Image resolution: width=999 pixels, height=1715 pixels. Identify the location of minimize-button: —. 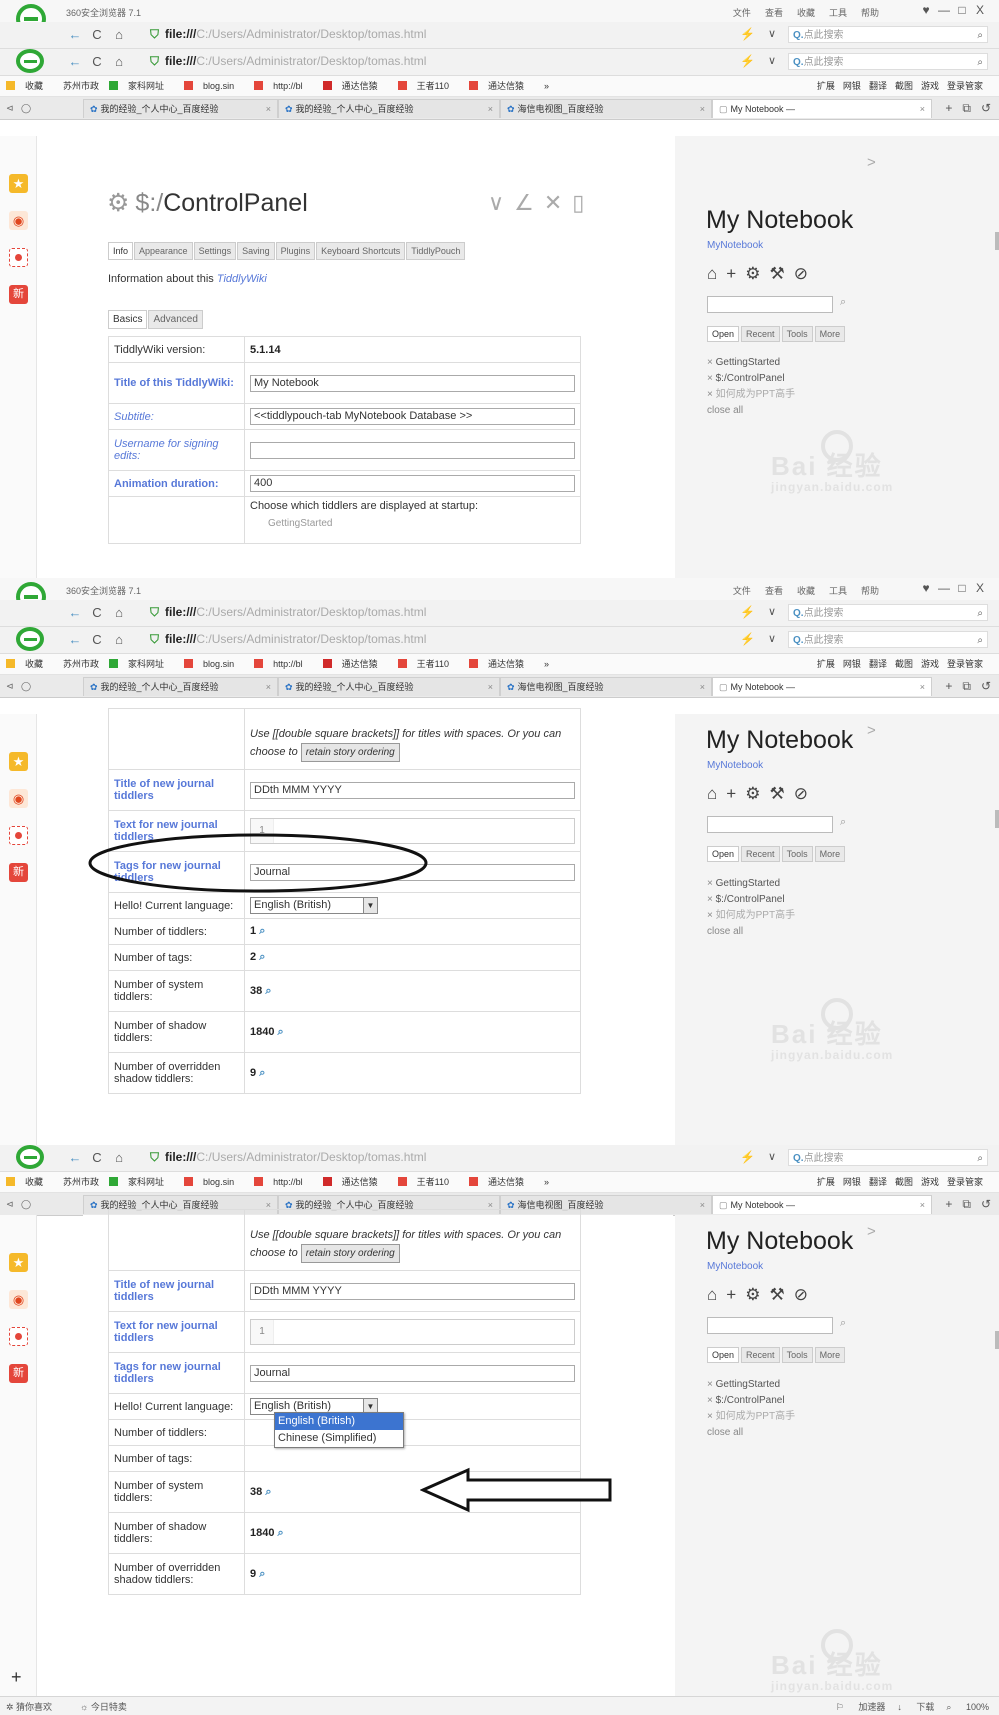
(944, 588).